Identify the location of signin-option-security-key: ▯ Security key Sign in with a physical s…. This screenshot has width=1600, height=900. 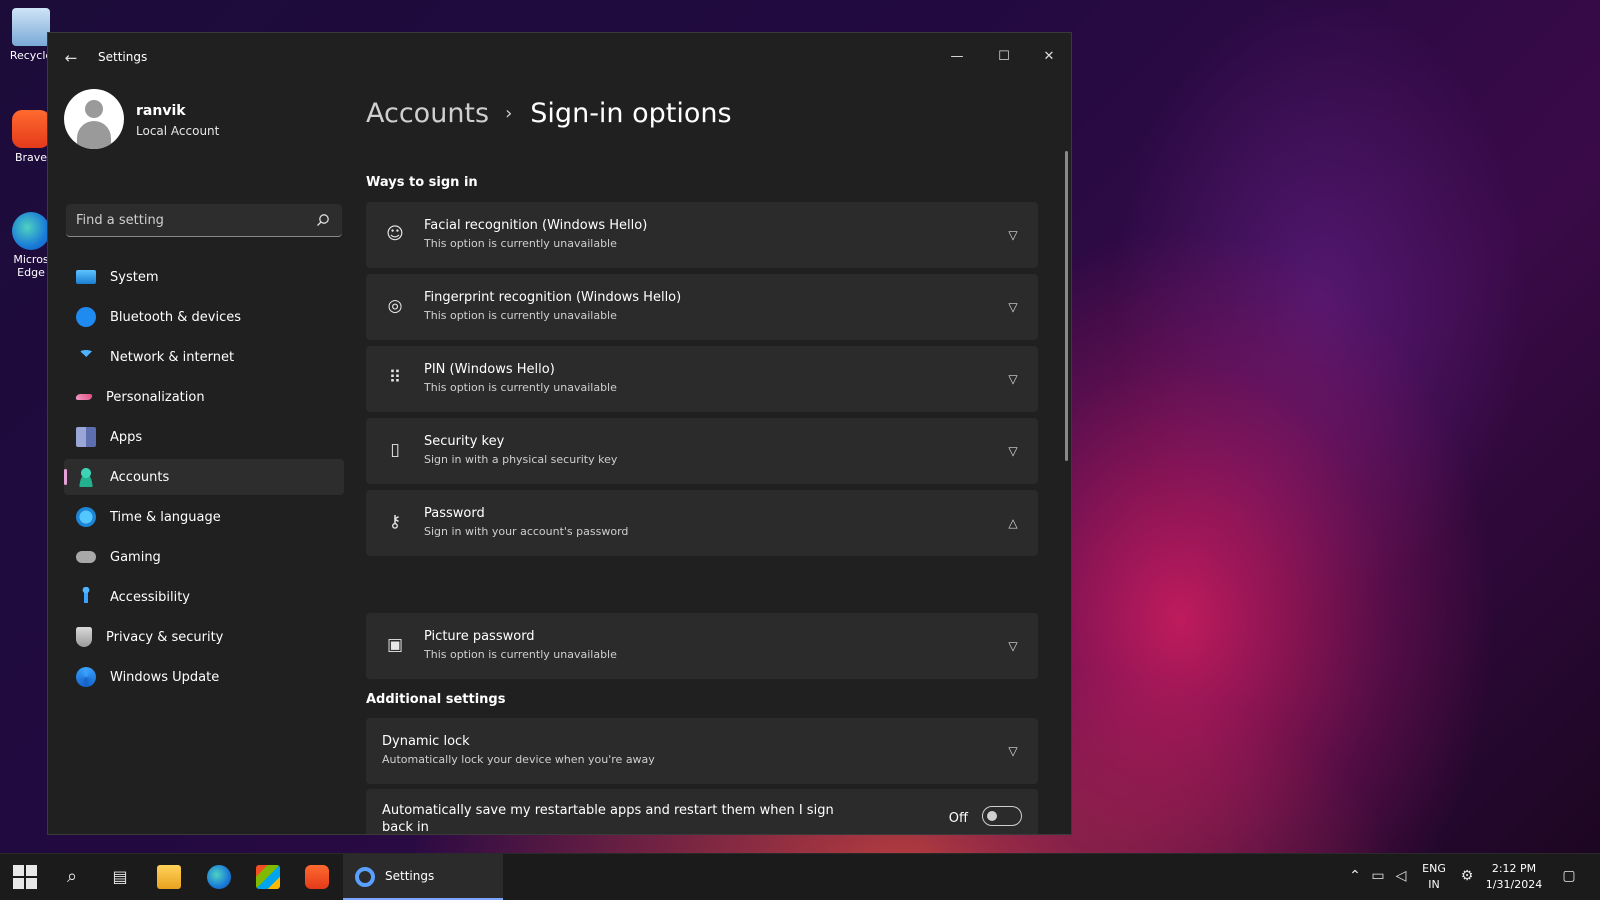
(702, 451).